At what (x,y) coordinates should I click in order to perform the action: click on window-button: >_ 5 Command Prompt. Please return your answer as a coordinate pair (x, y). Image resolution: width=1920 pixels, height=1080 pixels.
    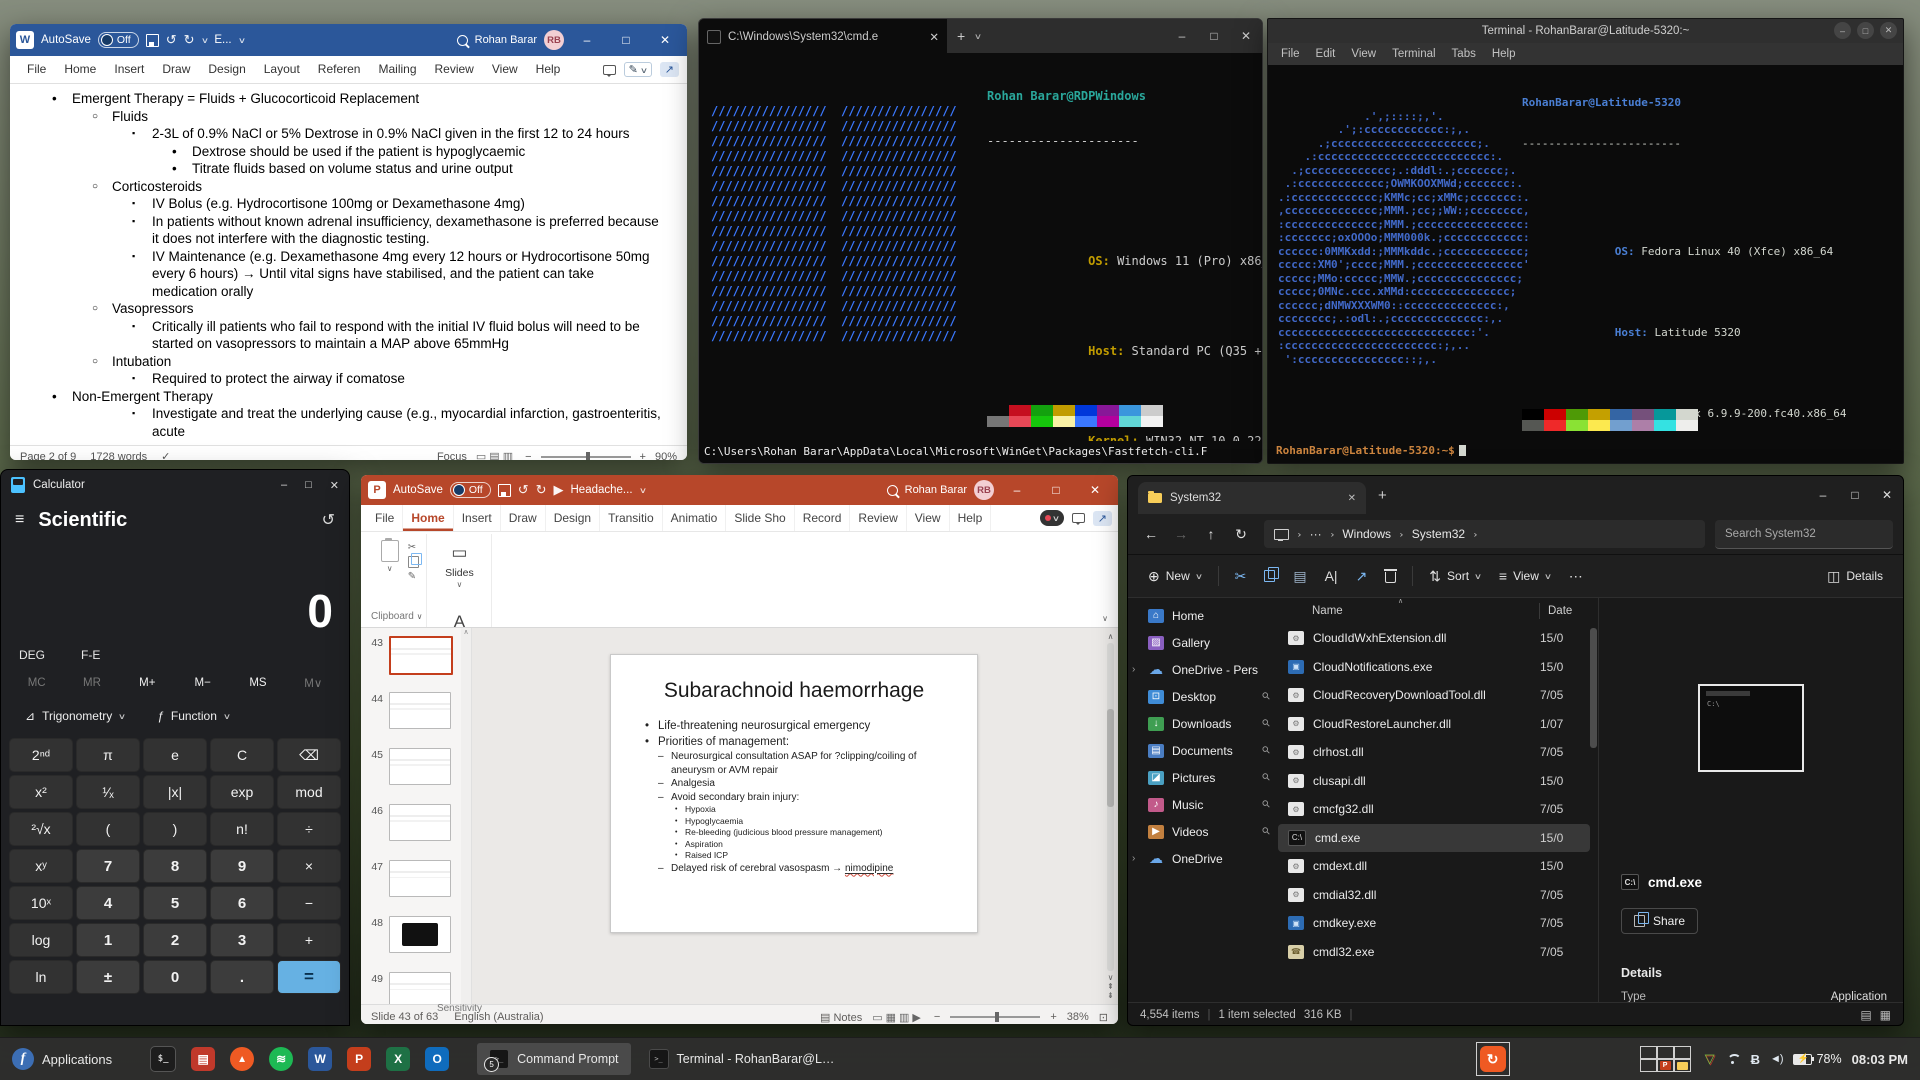
    Looking at the image, I should click on (554, 1059).